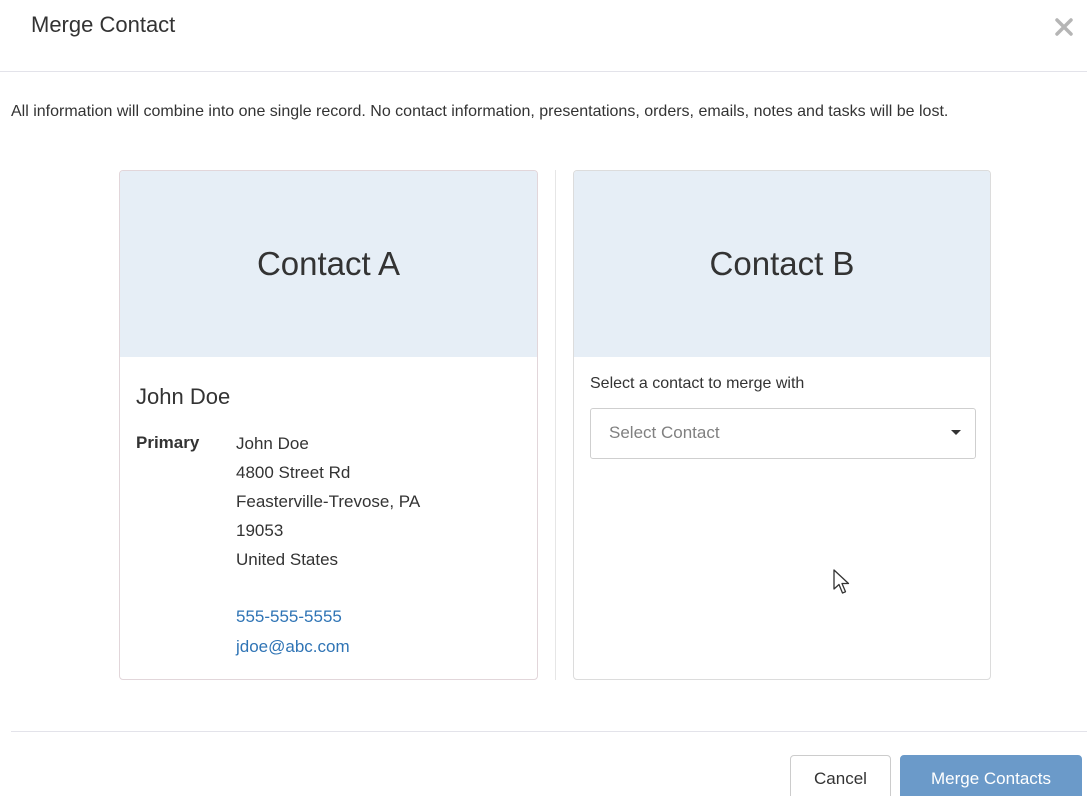 The image size is (1087, 796). Describe the element at coordinates (956, 432) in the screenshot. I see `chevron-down-icon` at that location.